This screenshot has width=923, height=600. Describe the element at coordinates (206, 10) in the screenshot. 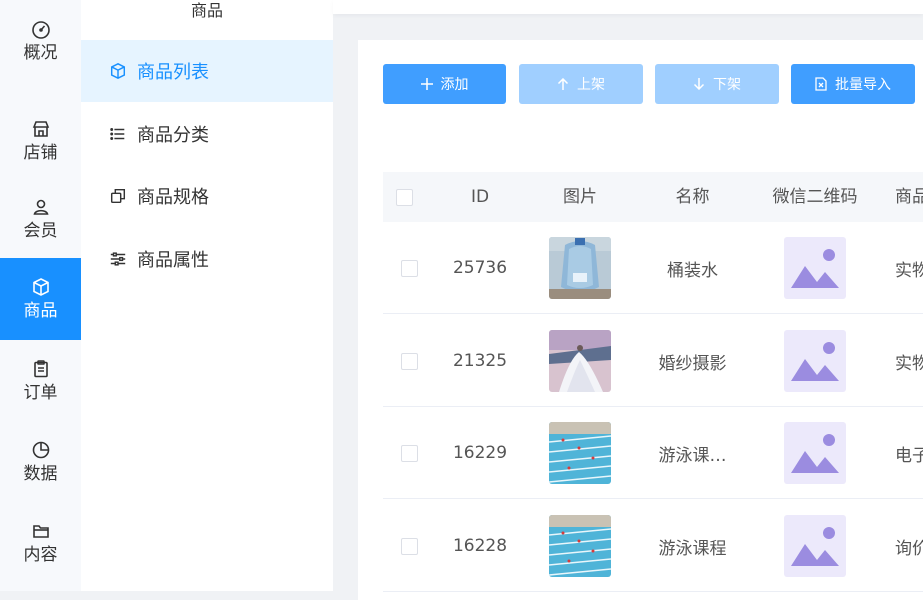

I see `submenu-title-text: 商品` at that location.